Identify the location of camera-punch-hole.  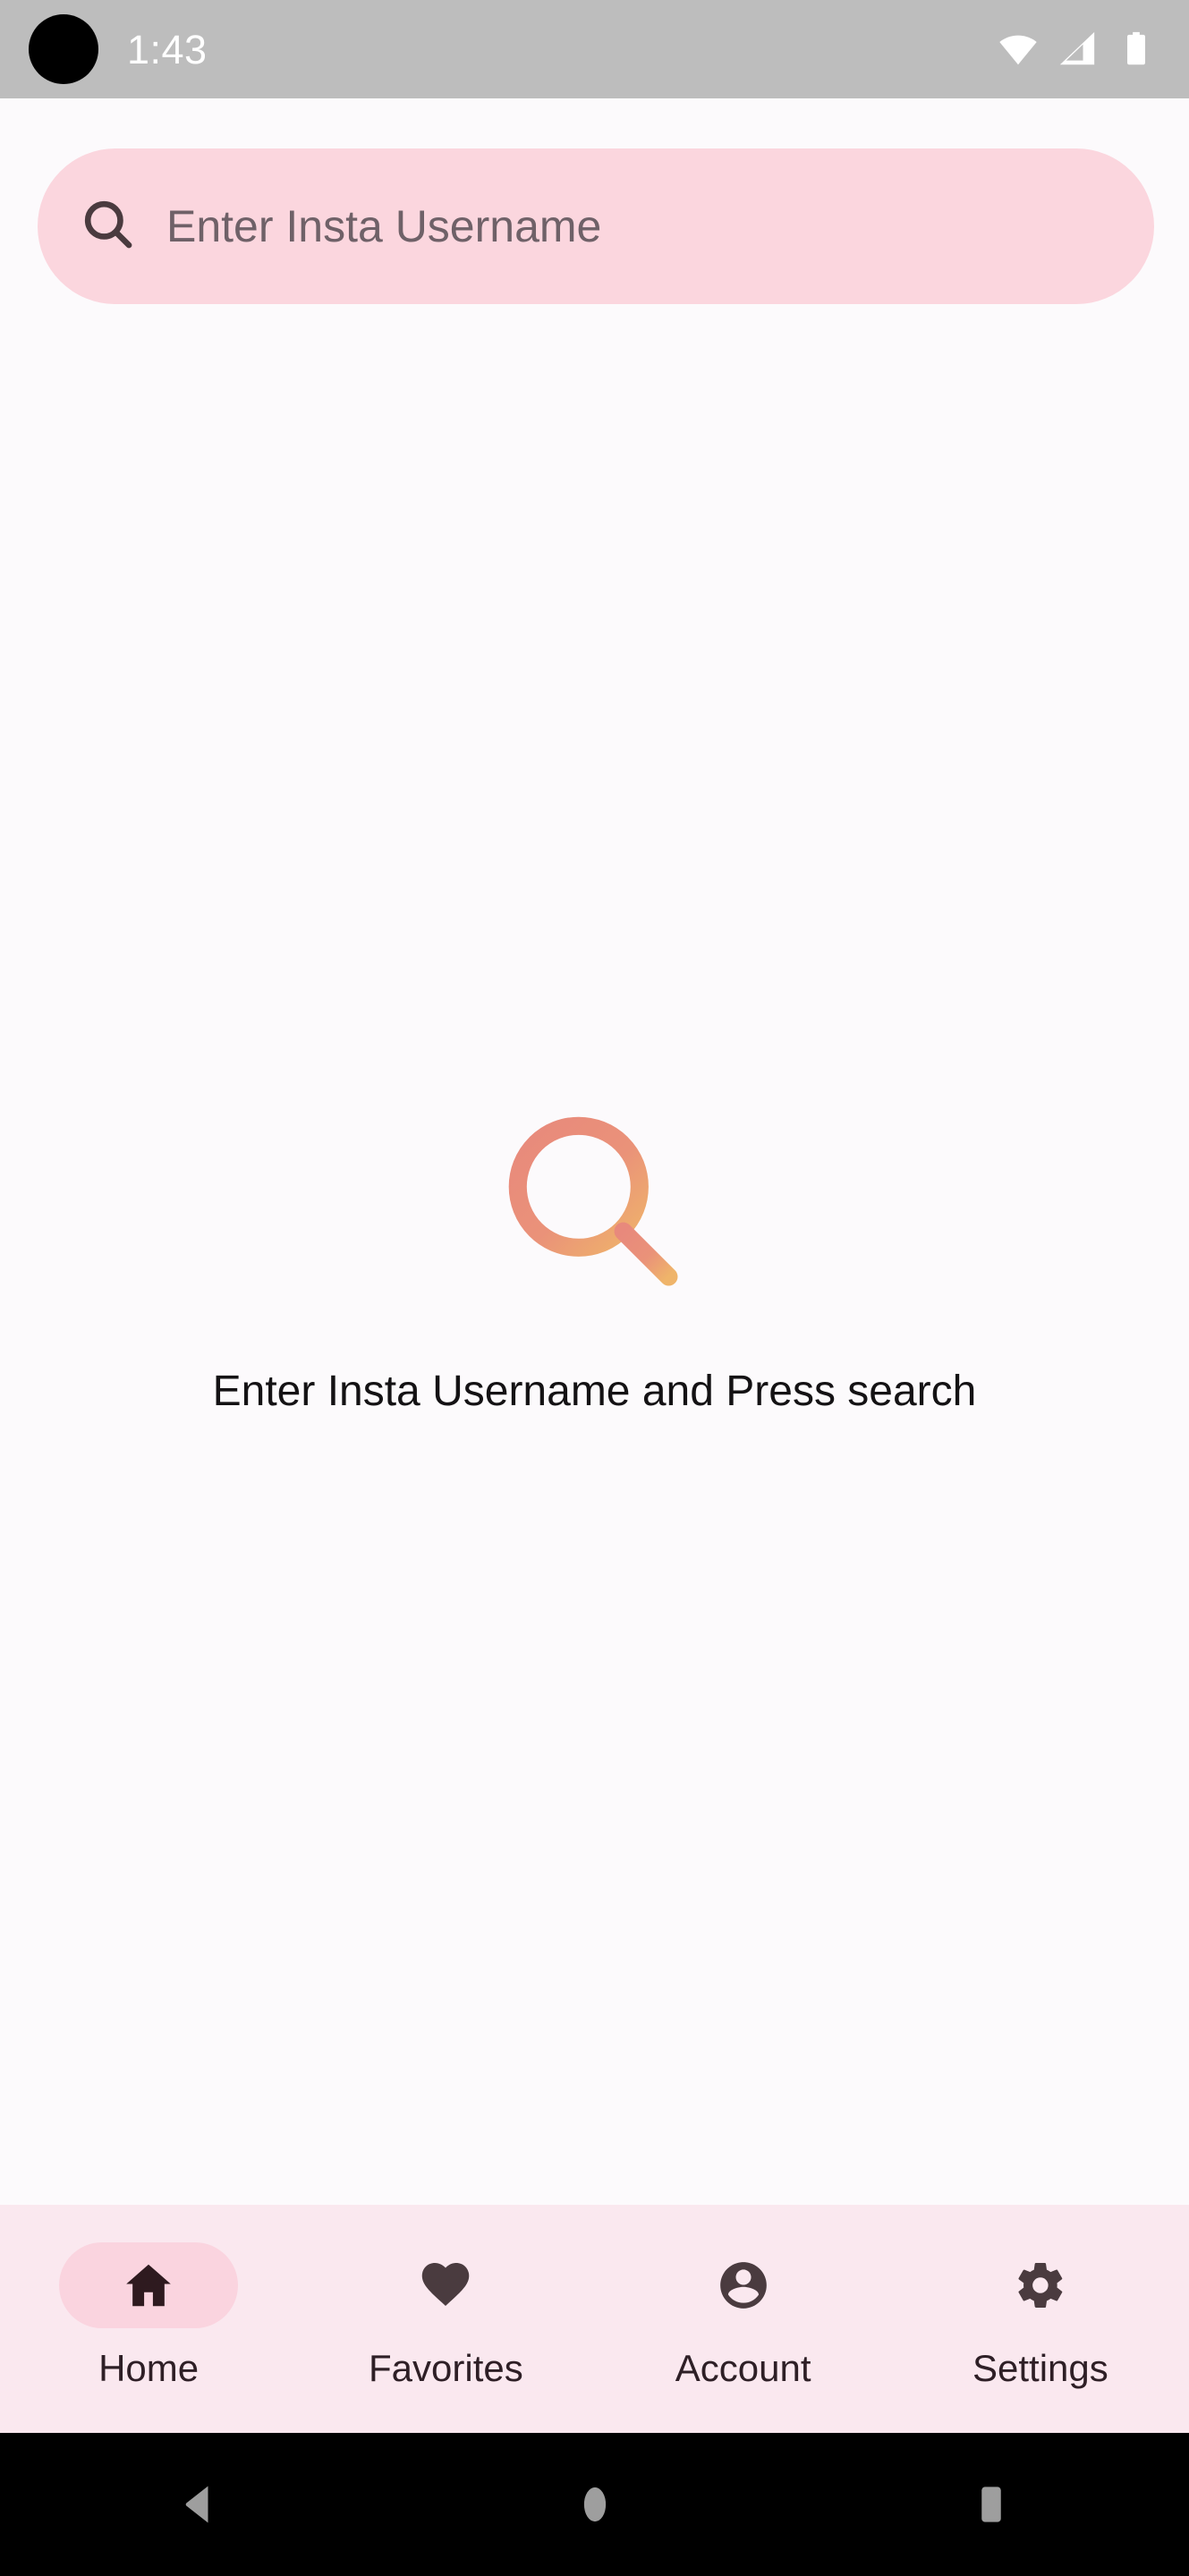
(63, 49).